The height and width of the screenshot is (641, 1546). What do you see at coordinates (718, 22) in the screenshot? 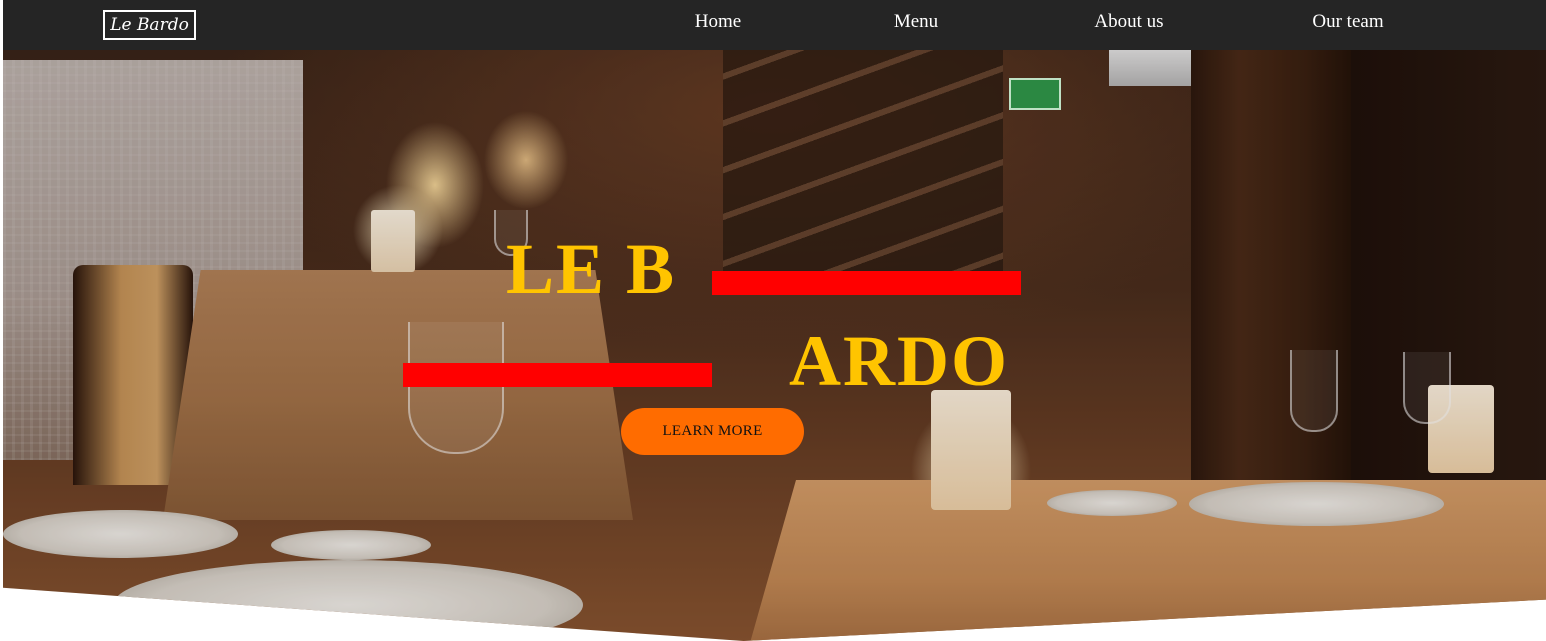
I see `nav-link-home: Home` at bounding box center [718, 22].